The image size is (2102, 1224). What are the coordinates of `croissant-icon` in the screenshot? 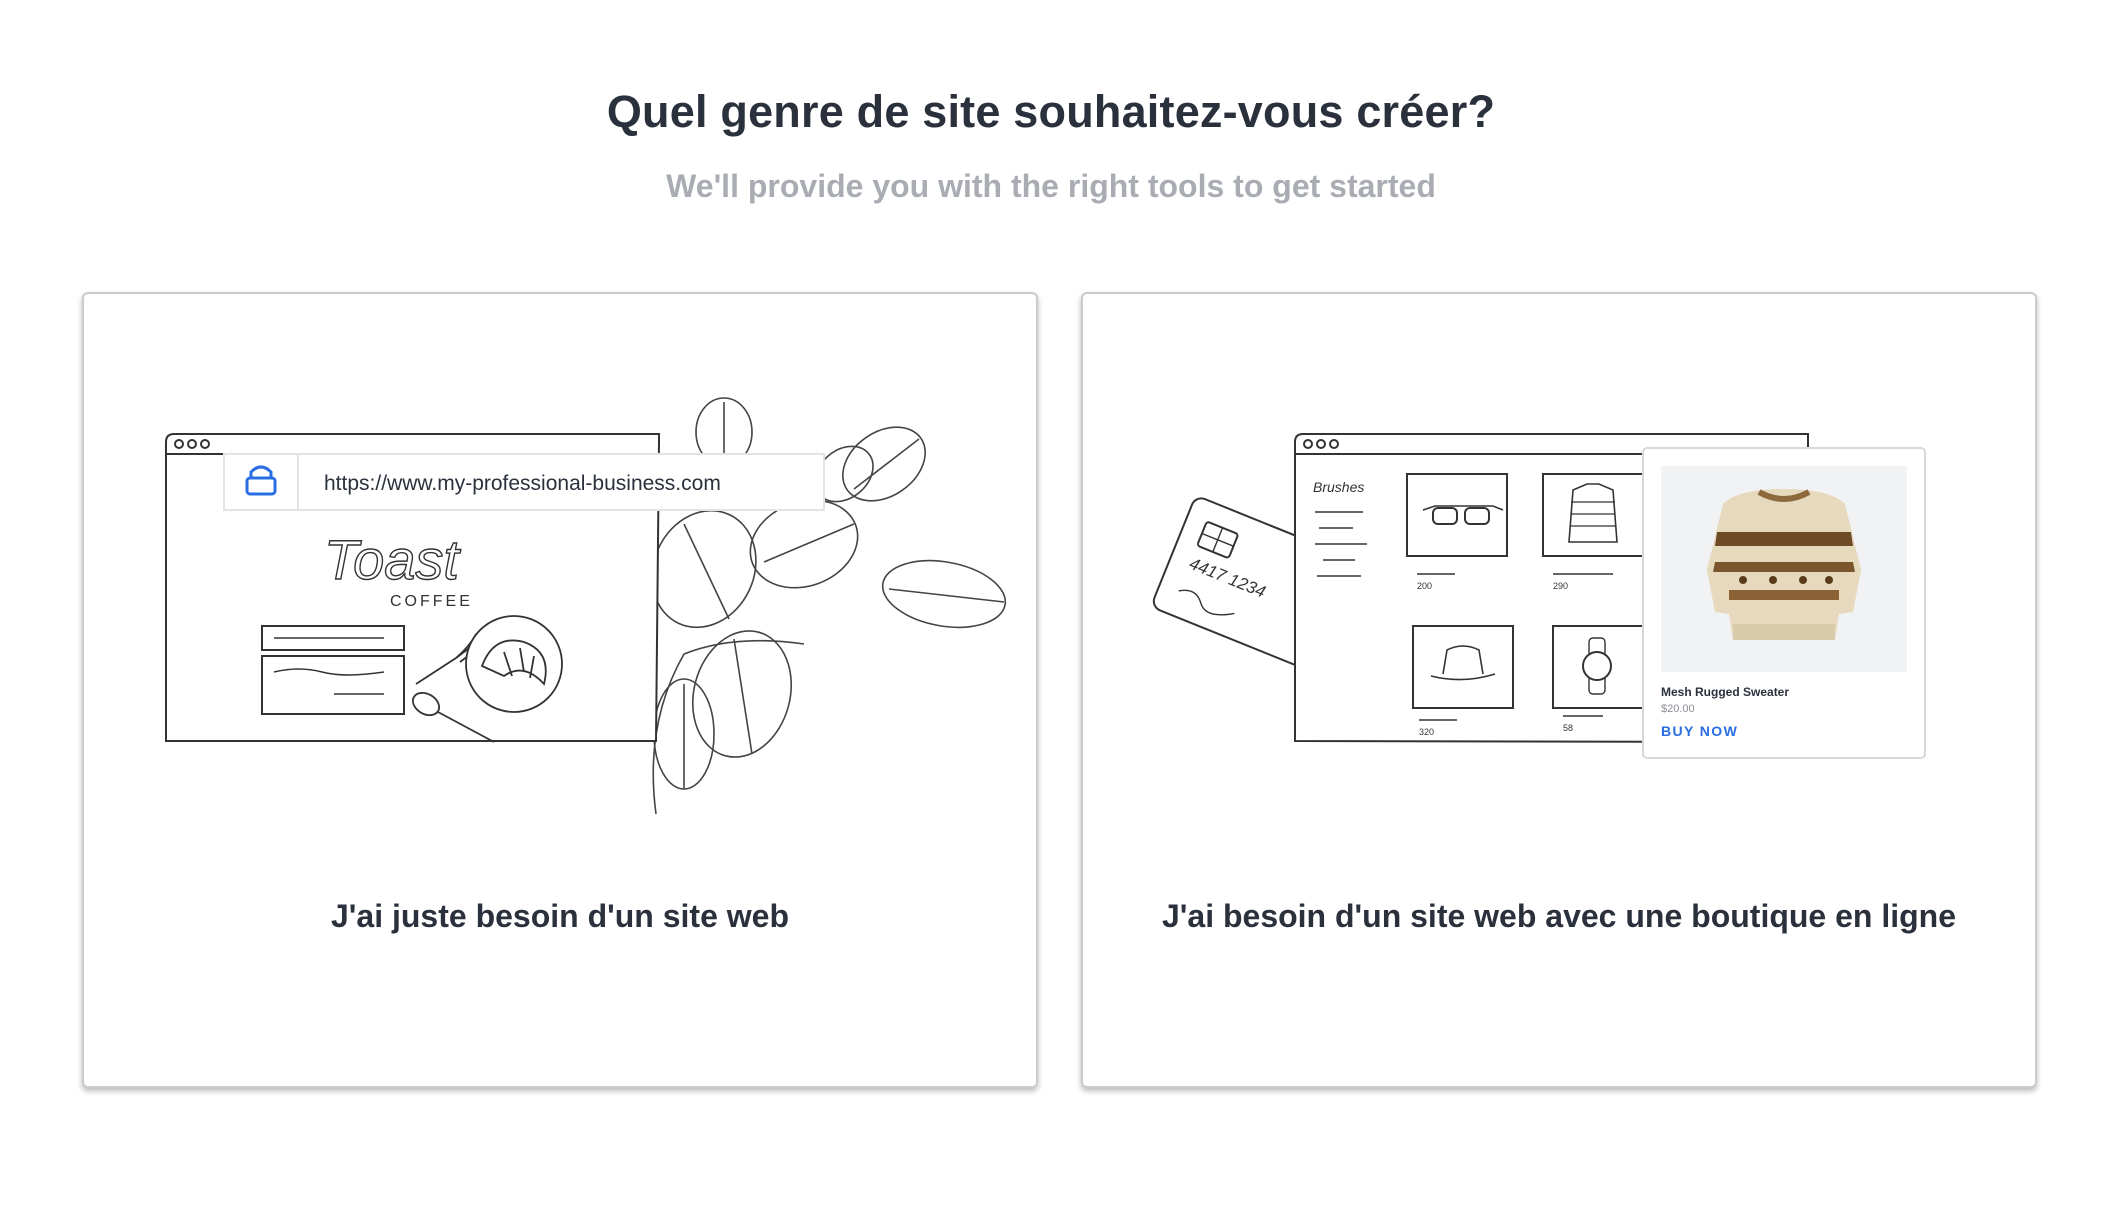 It's located at (514, 664).